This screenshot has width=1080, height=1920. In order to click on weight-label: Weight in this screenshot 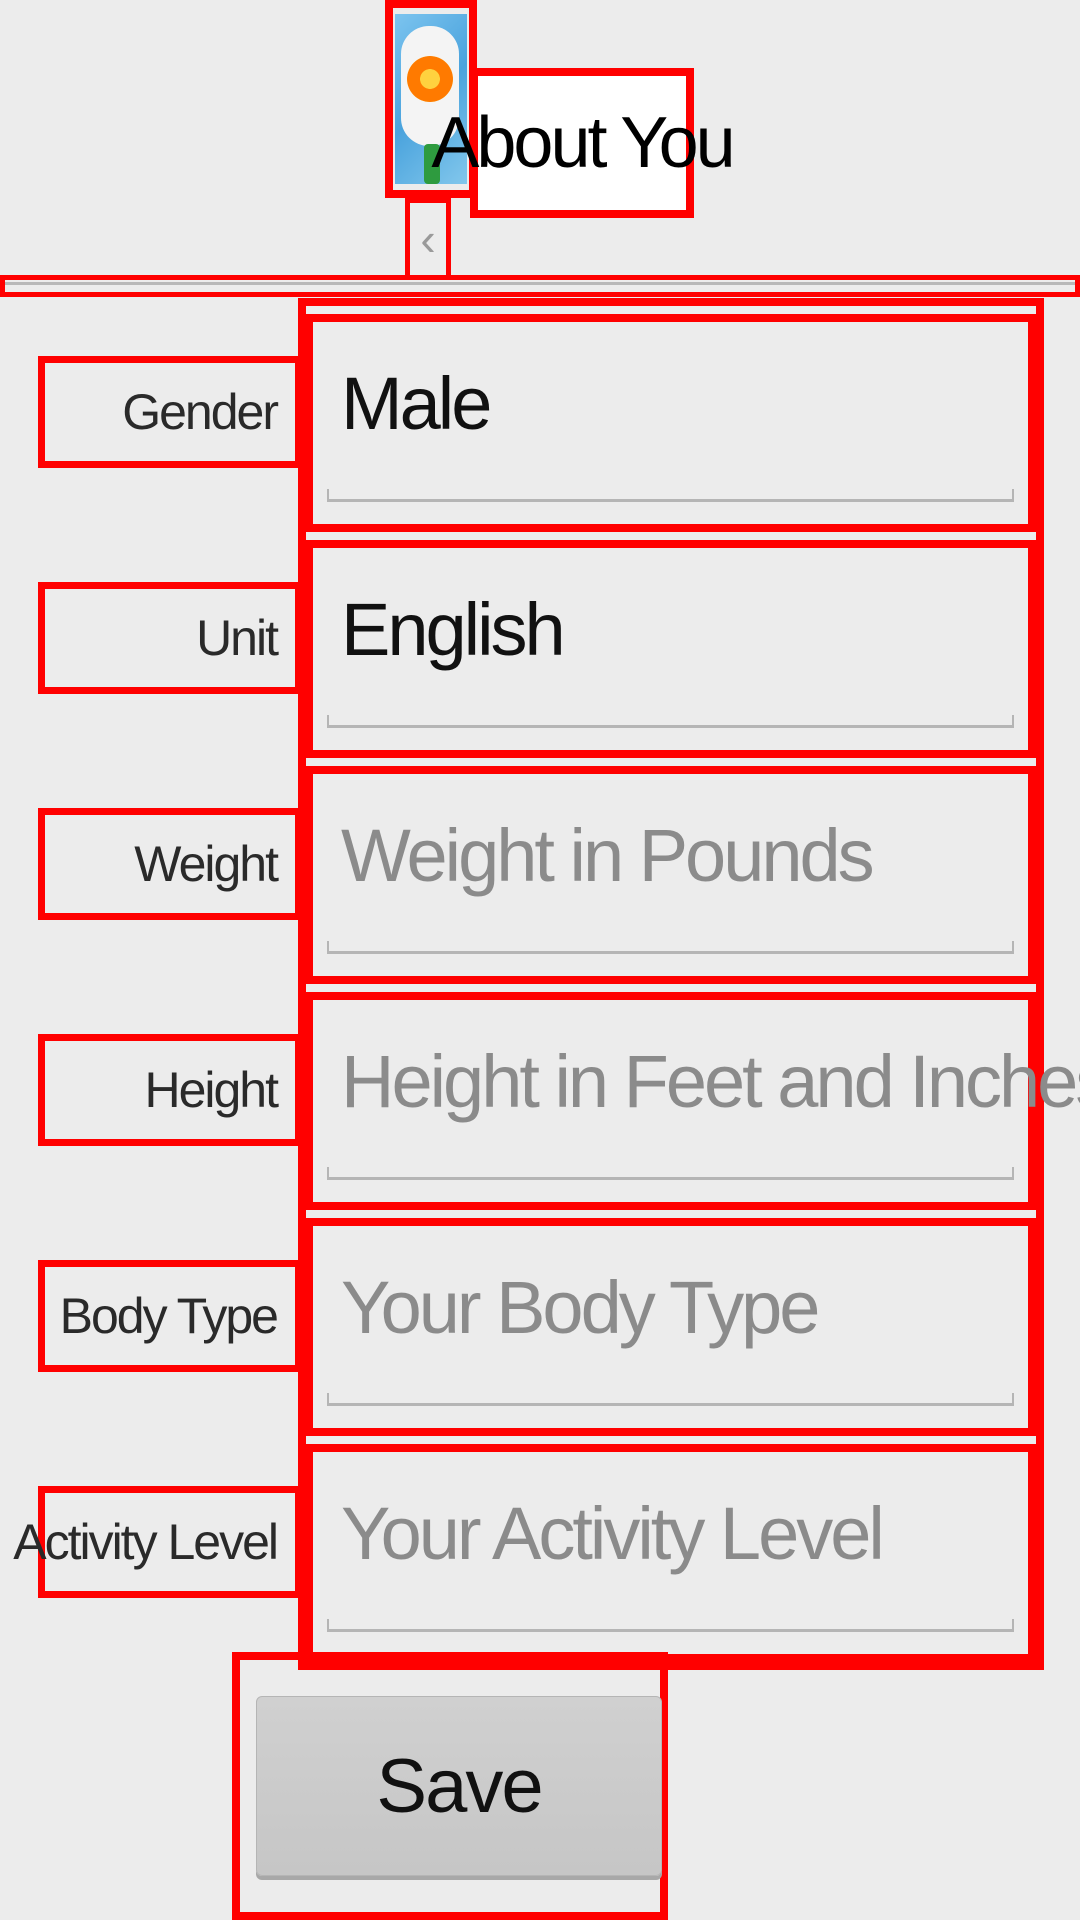, I will do `click(170, 864)`.